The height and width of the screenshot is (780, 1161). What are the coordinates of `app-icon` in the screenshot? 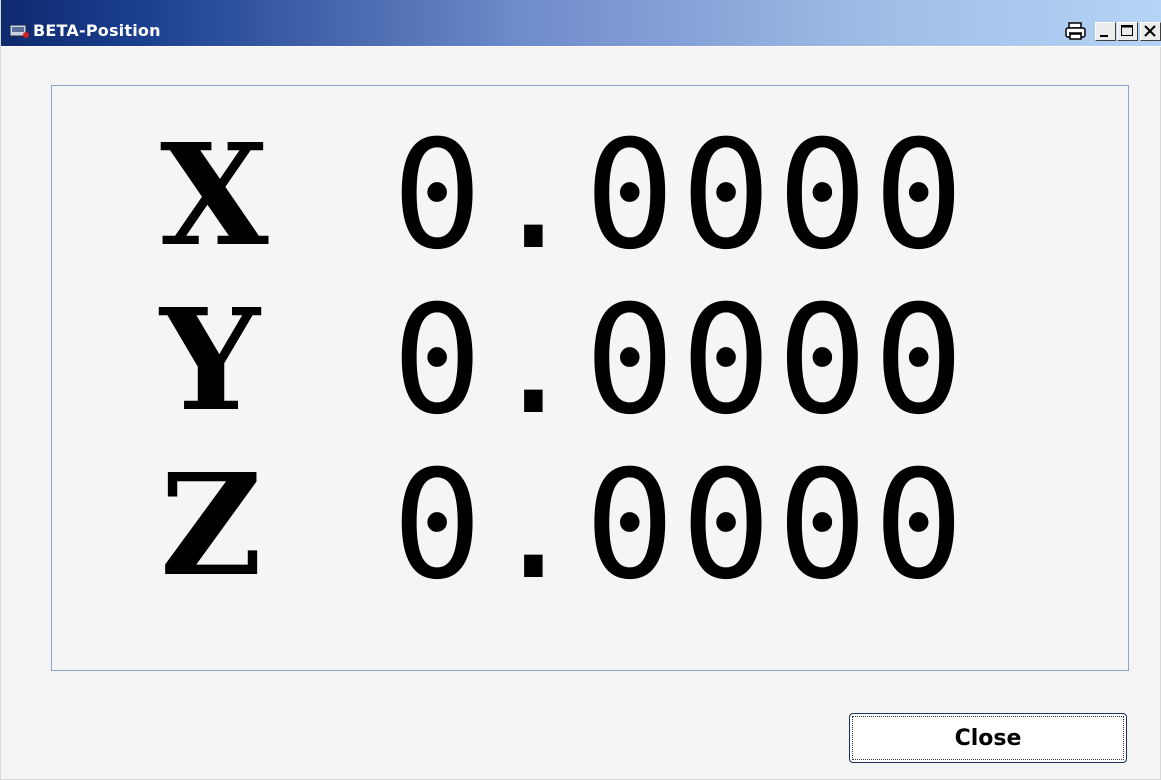 It's located at (19, 30).